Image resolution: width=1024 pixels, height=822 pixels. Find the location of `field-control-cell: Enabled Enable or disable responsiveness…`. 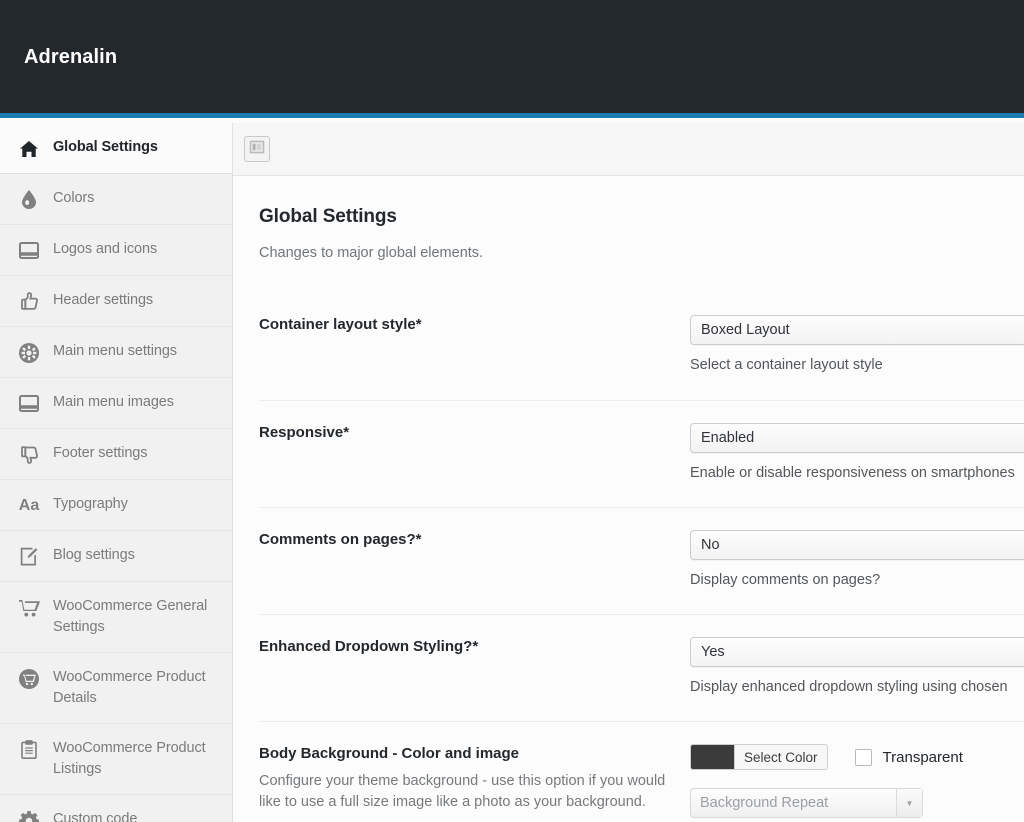

field-control-cell: Enabled Enable or disable responsiveness… is located at coordinates (857, 453).